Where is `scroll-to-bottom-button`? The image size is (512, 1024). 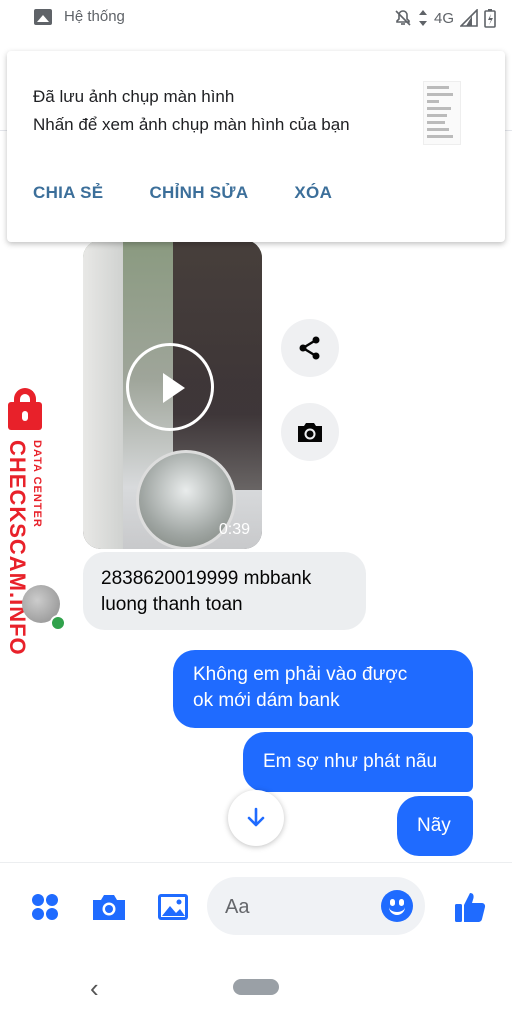
scroll-to-bottom-button is located at coordinates (256, 818).